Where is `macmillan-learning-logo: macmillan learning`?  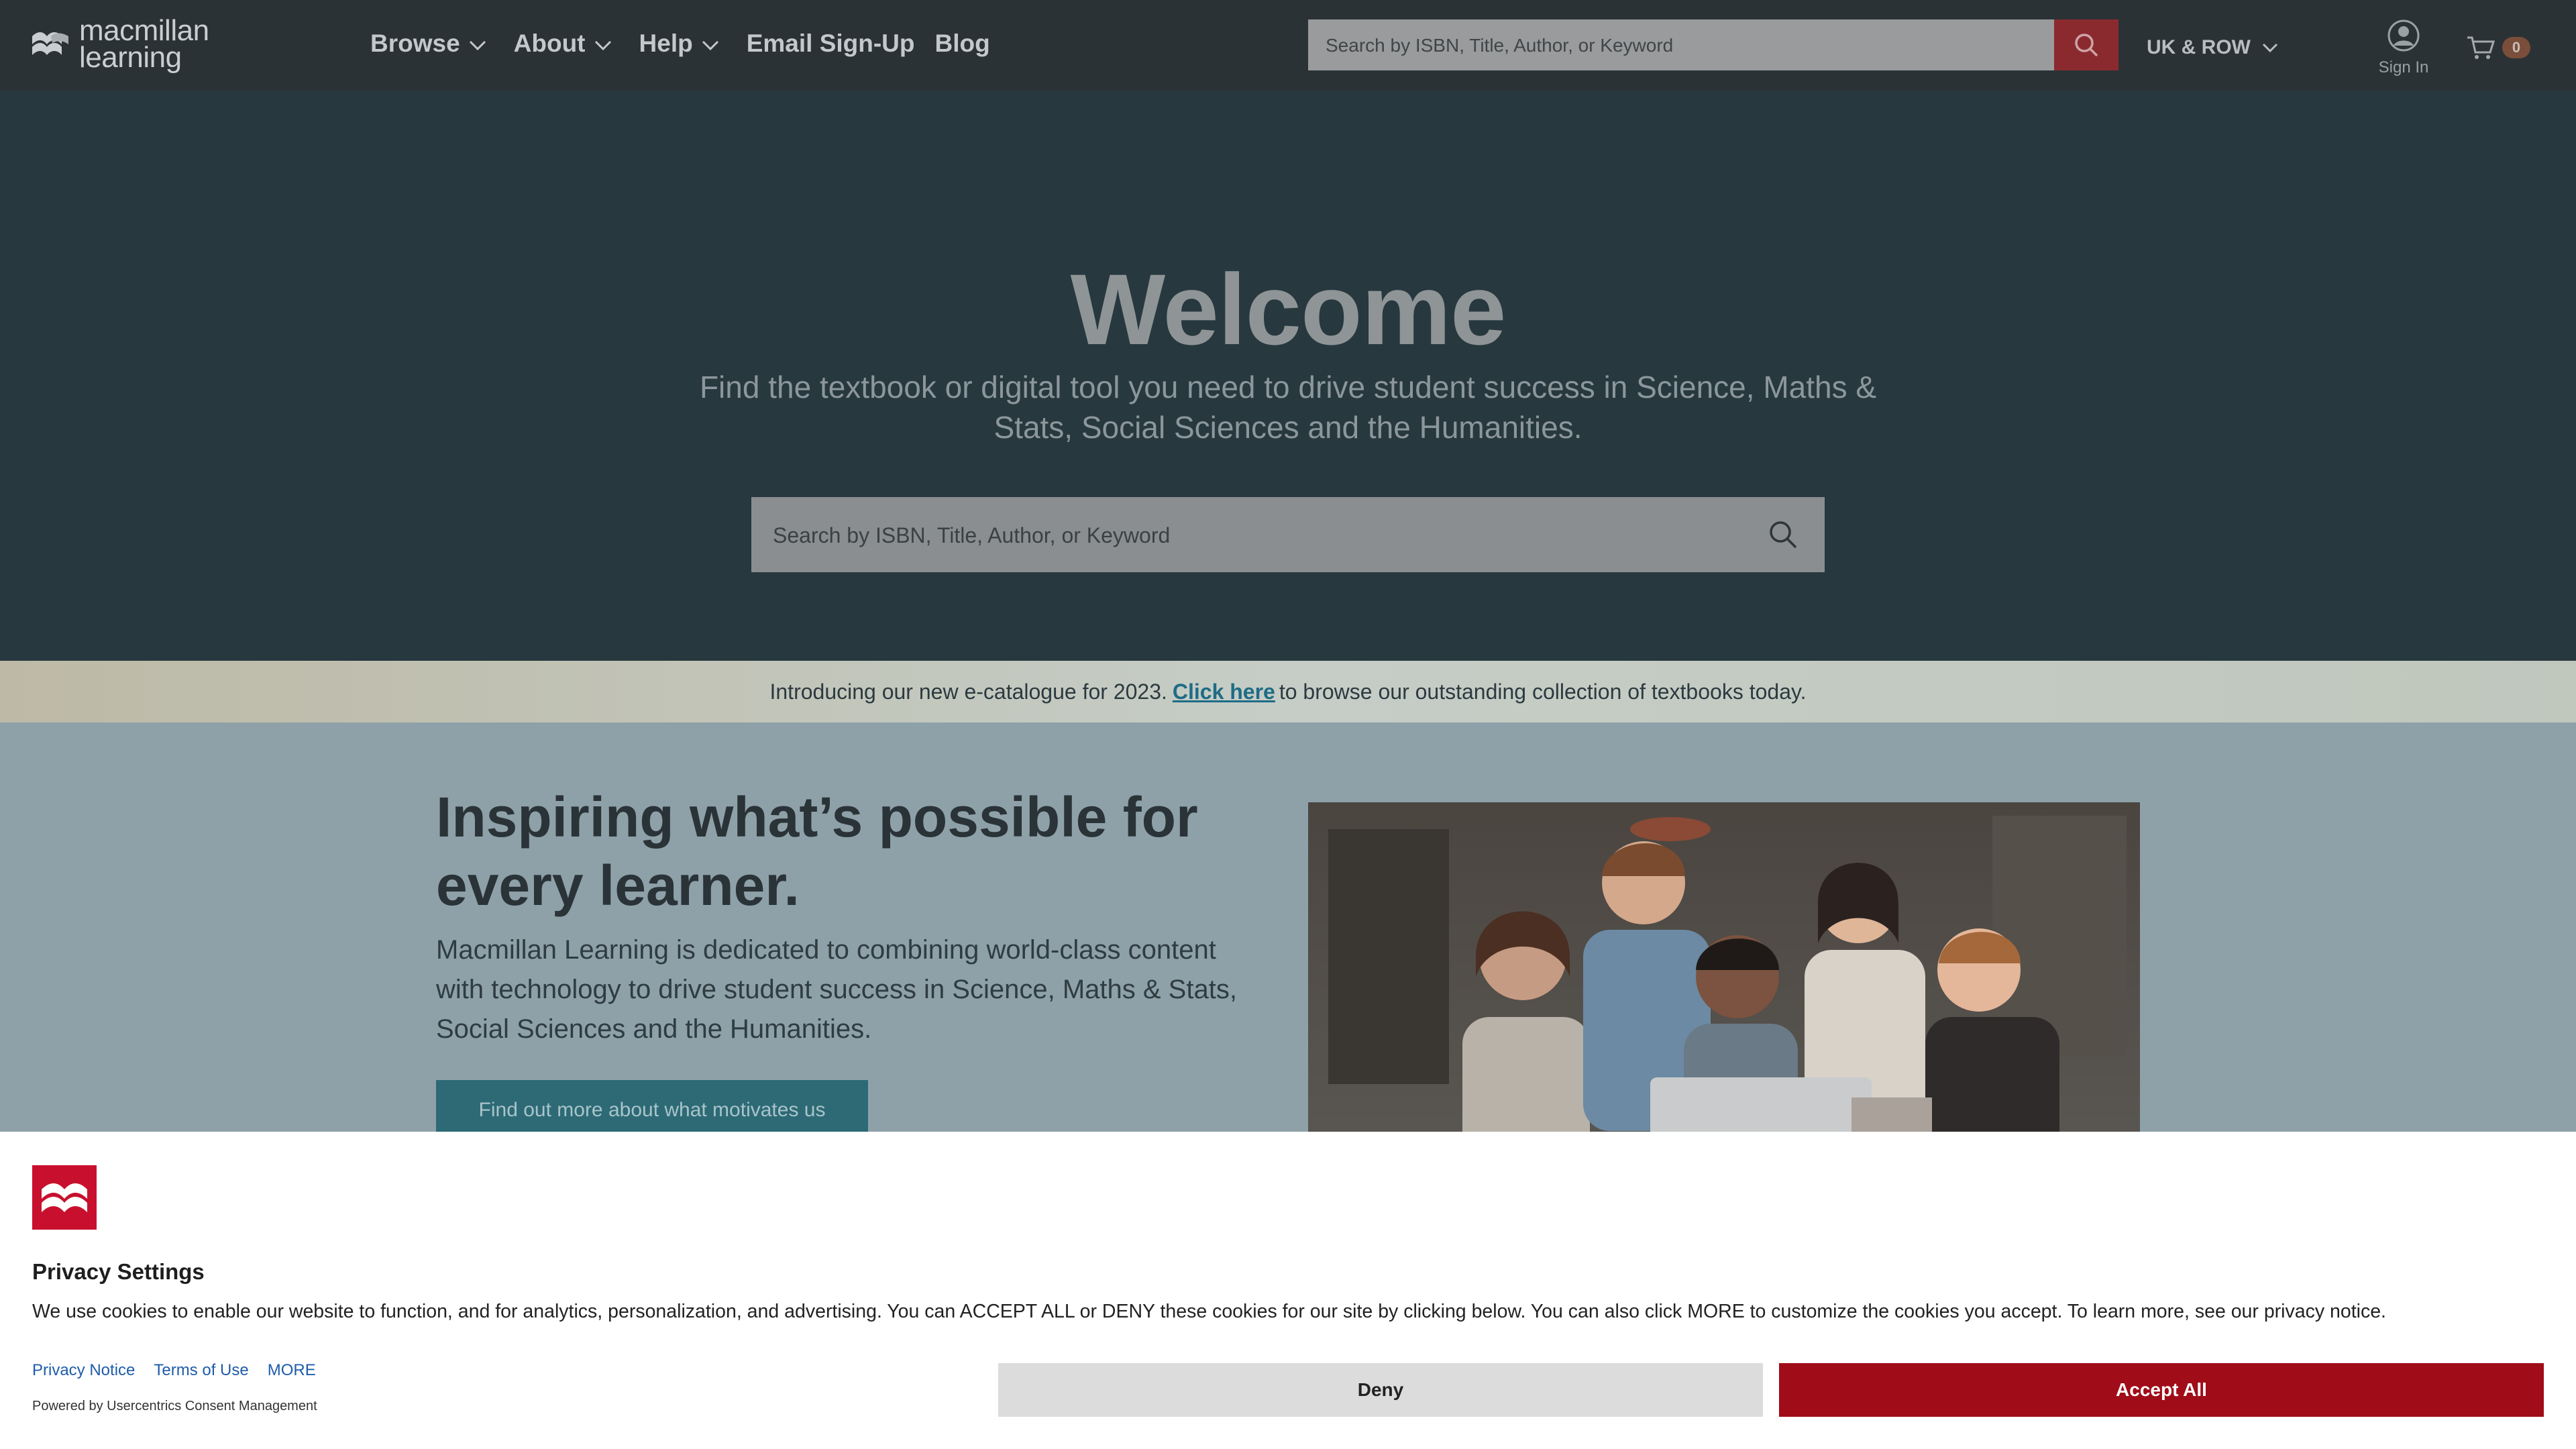 macmillan-learning-logo: macmillan learning is located at coordinates (120, 44).